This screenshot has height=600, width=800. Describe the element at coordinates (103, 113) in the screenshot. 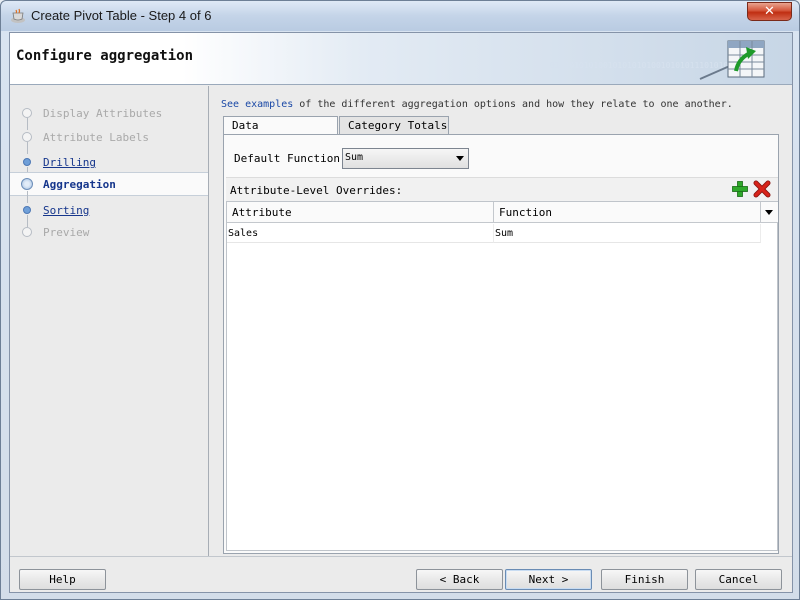

I see `step-label: Display Attributes` at that location.